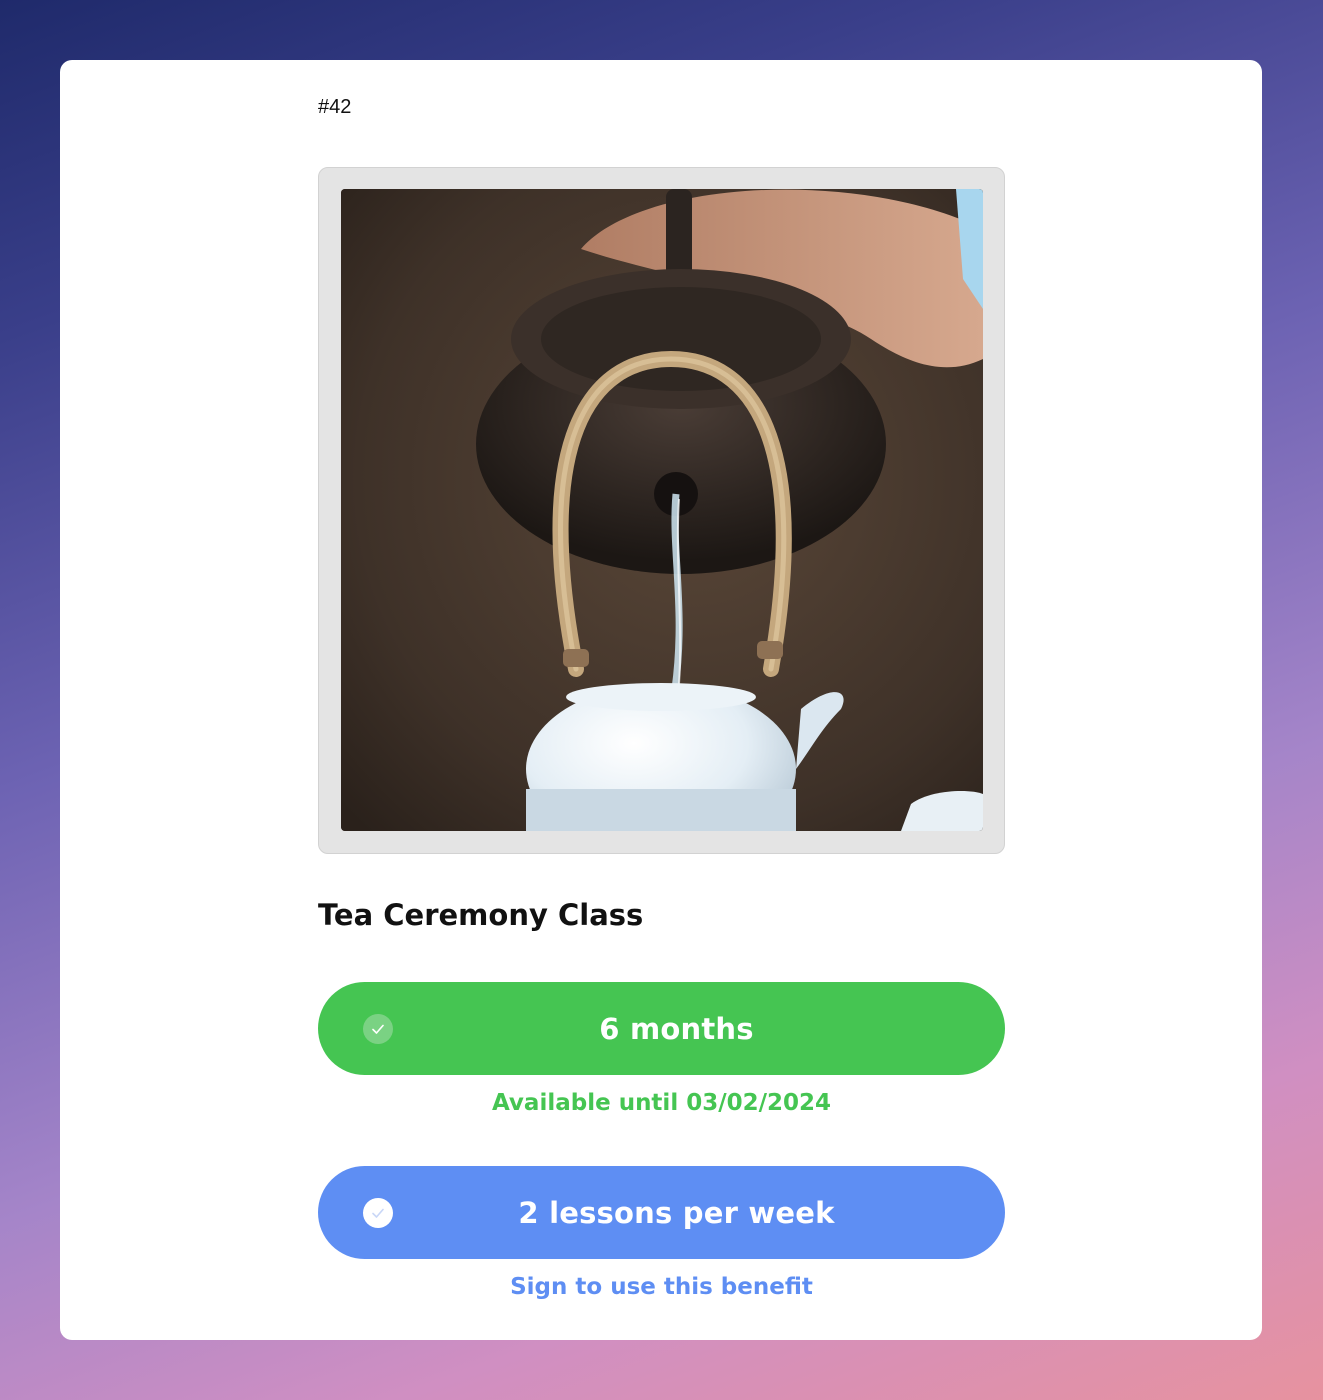  Describe the element at coordinates (661, 1103) in the screenshot. I see `availability-status: Available until 03/02/2024` at that location.